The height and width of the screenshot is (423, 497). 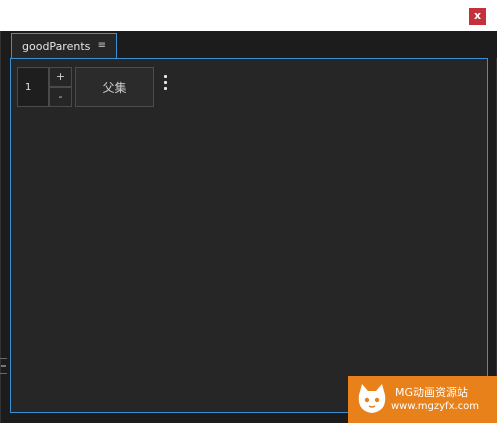 What do you see at coordinates (114, 87) in the screenshot?
I see `parent-button: 父集` at bounding box center [114, 87].